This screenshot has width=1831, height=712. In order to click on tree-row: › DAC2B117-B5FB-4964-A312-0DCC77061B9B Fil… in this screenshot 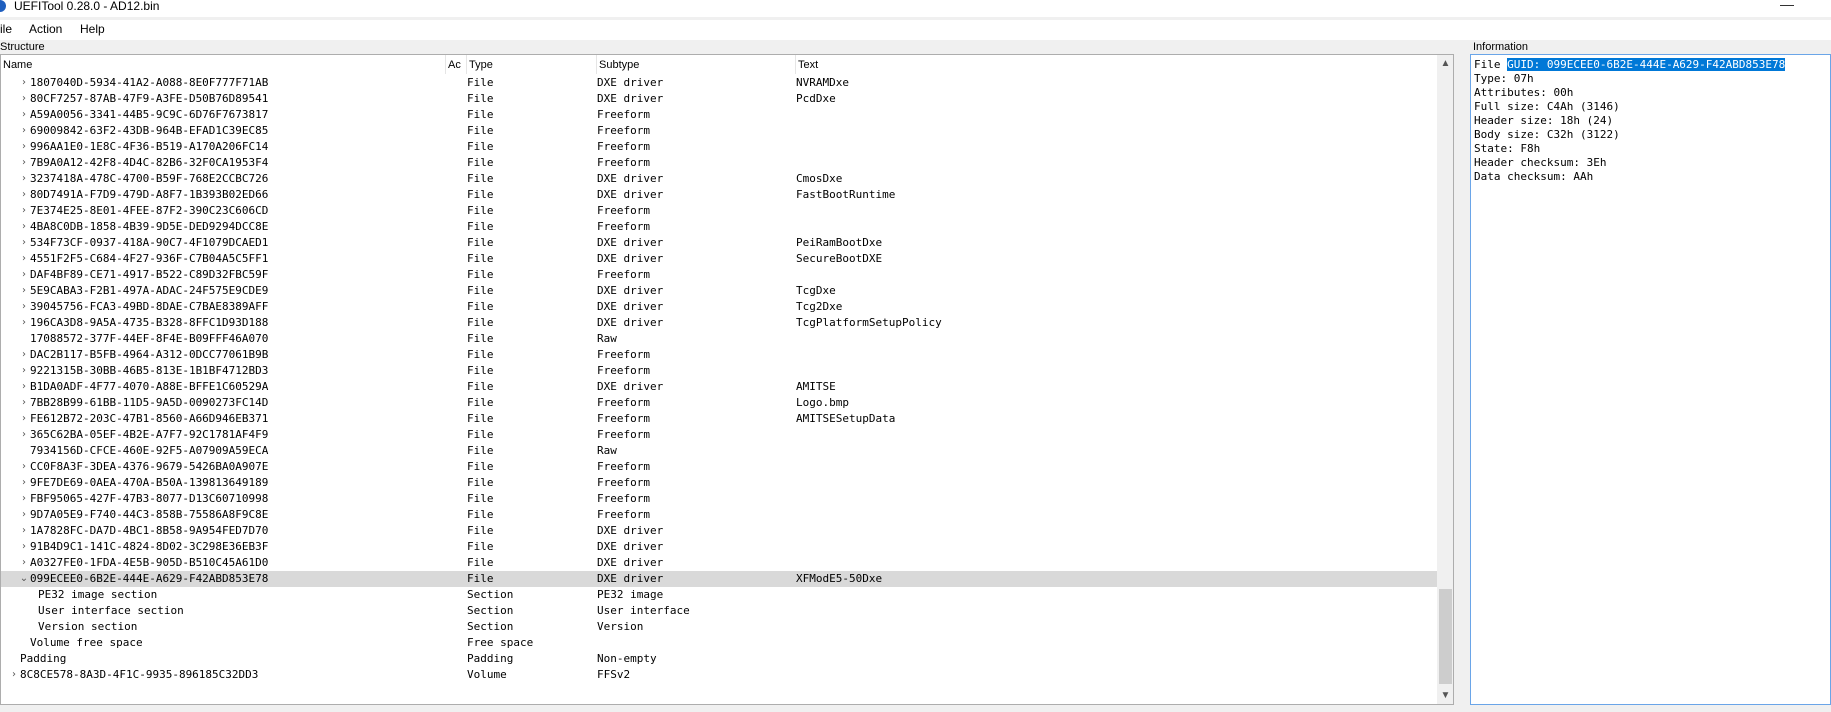, I will do `click(719, 355)`.